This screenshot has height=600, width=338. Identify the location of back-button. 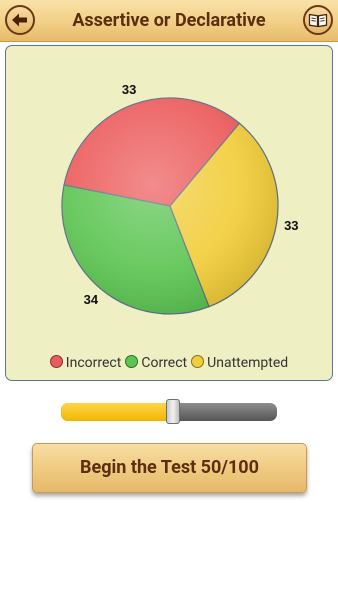
(20, 20).